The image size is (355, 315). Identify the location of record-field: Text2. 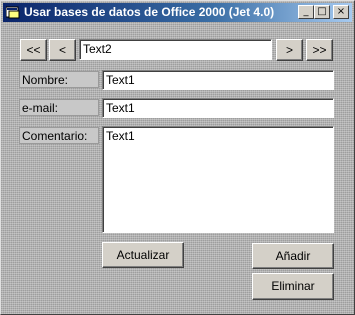
(175, 49).